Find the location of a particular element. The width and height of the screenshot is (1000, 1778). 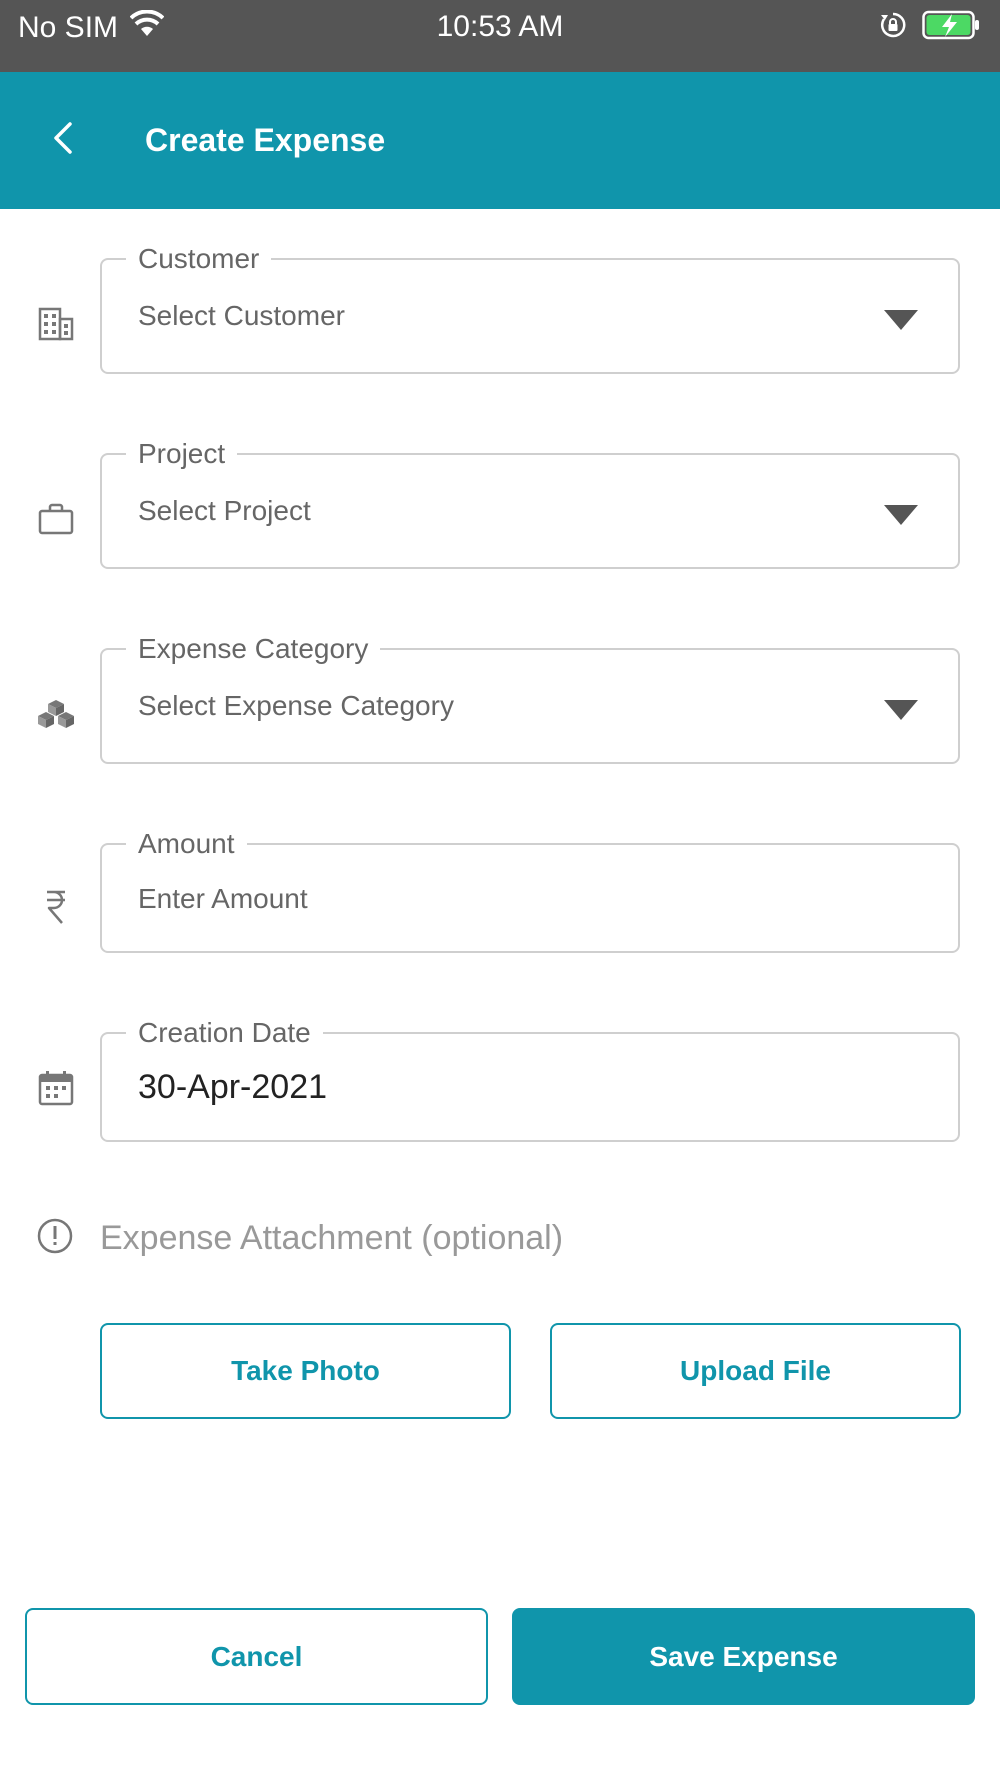

date-row: Creation Date 30-Apr-2021 is located at coordinates (500, 1079).